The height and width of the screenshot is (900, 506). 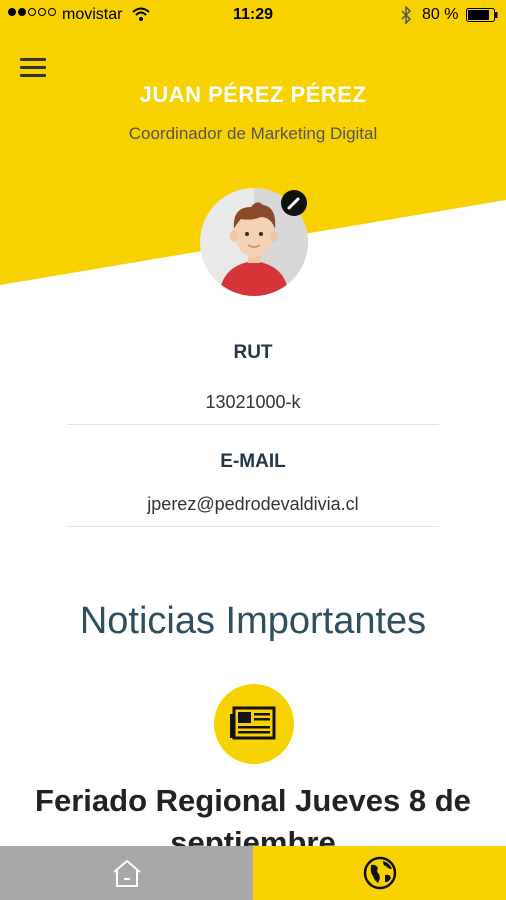 What do you see at coordinates (253, 15) in the screenshot?
I see `status-bar: movistar 11:29 80 %` at bounding box center [253, 15].